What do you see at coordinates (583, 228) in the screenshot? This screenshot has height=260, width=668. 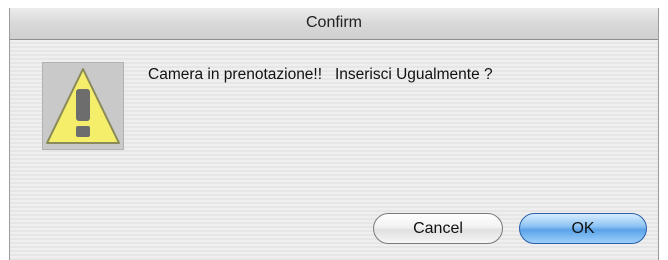 I see `ok-button: OK` at bounding box center [583, 228].